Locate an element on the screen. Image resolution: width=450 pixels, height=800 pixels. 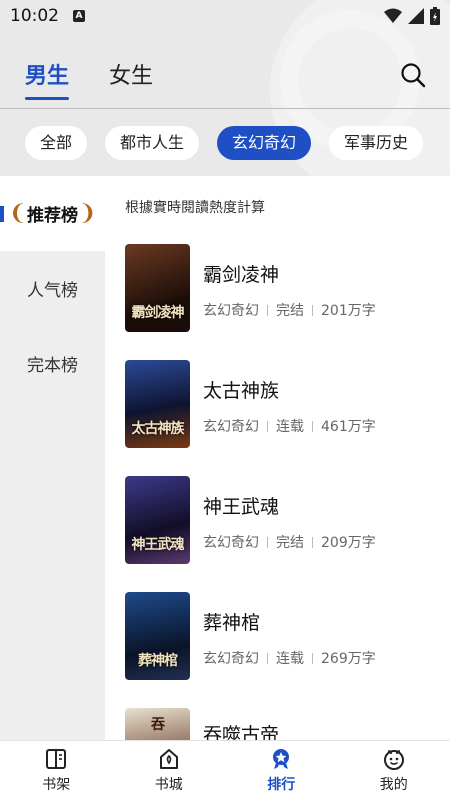
book-title: 葬神棺 is located at coordinates (232, 623).